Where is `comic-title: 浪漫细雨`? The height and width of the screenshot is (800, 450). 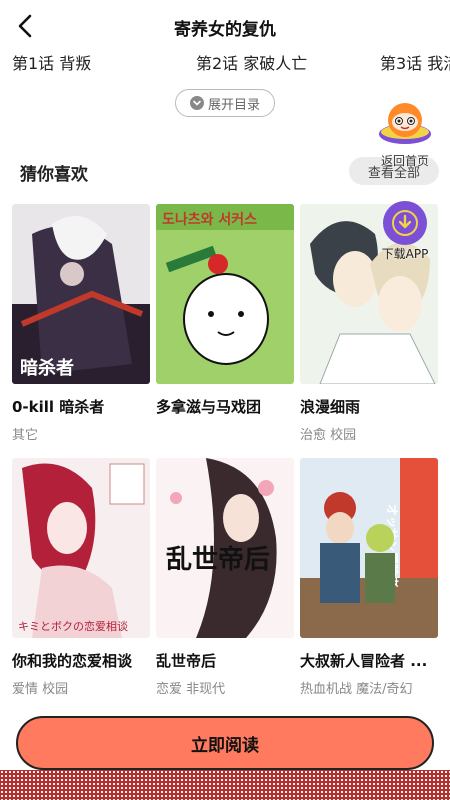 comic-title: 浪漫细雨 is located at coordinates (330, 407).